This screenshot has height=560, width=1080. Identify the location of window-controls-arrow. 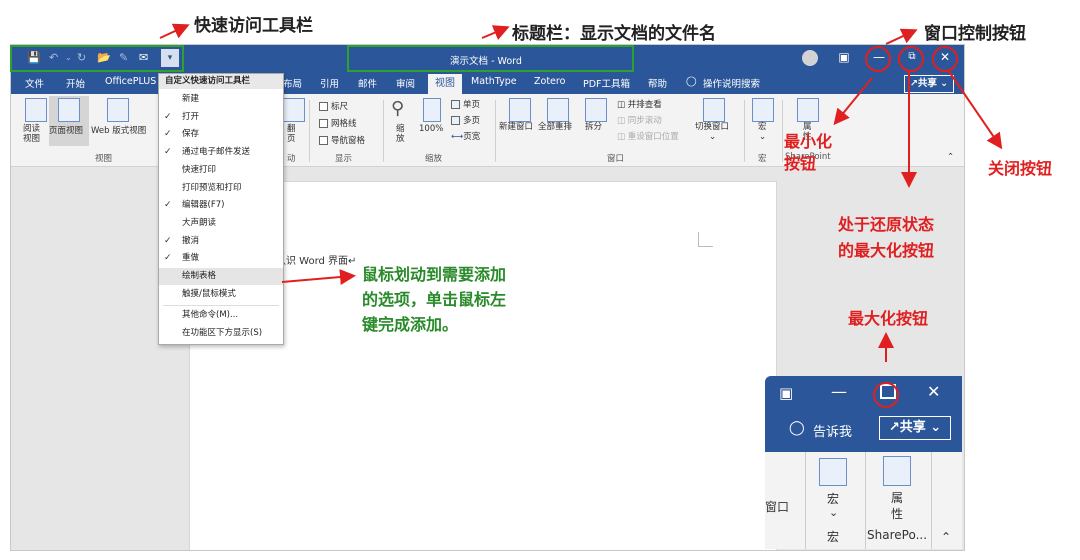
(901, 36).